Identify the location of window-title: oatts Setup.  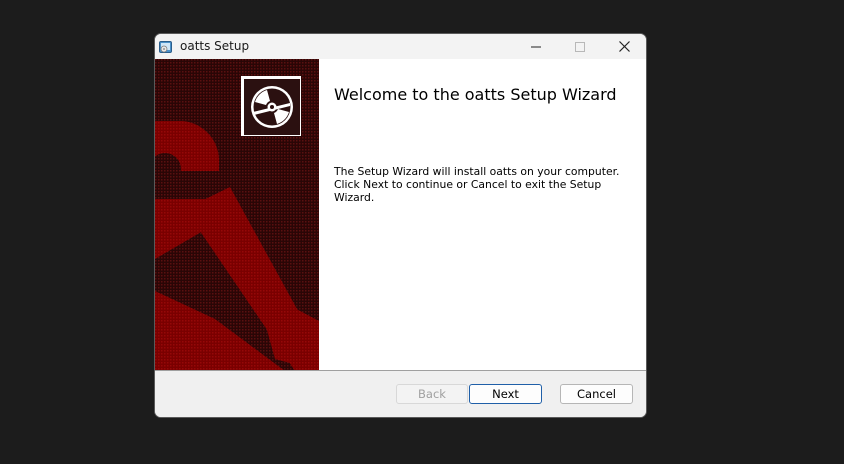
(215, 46).